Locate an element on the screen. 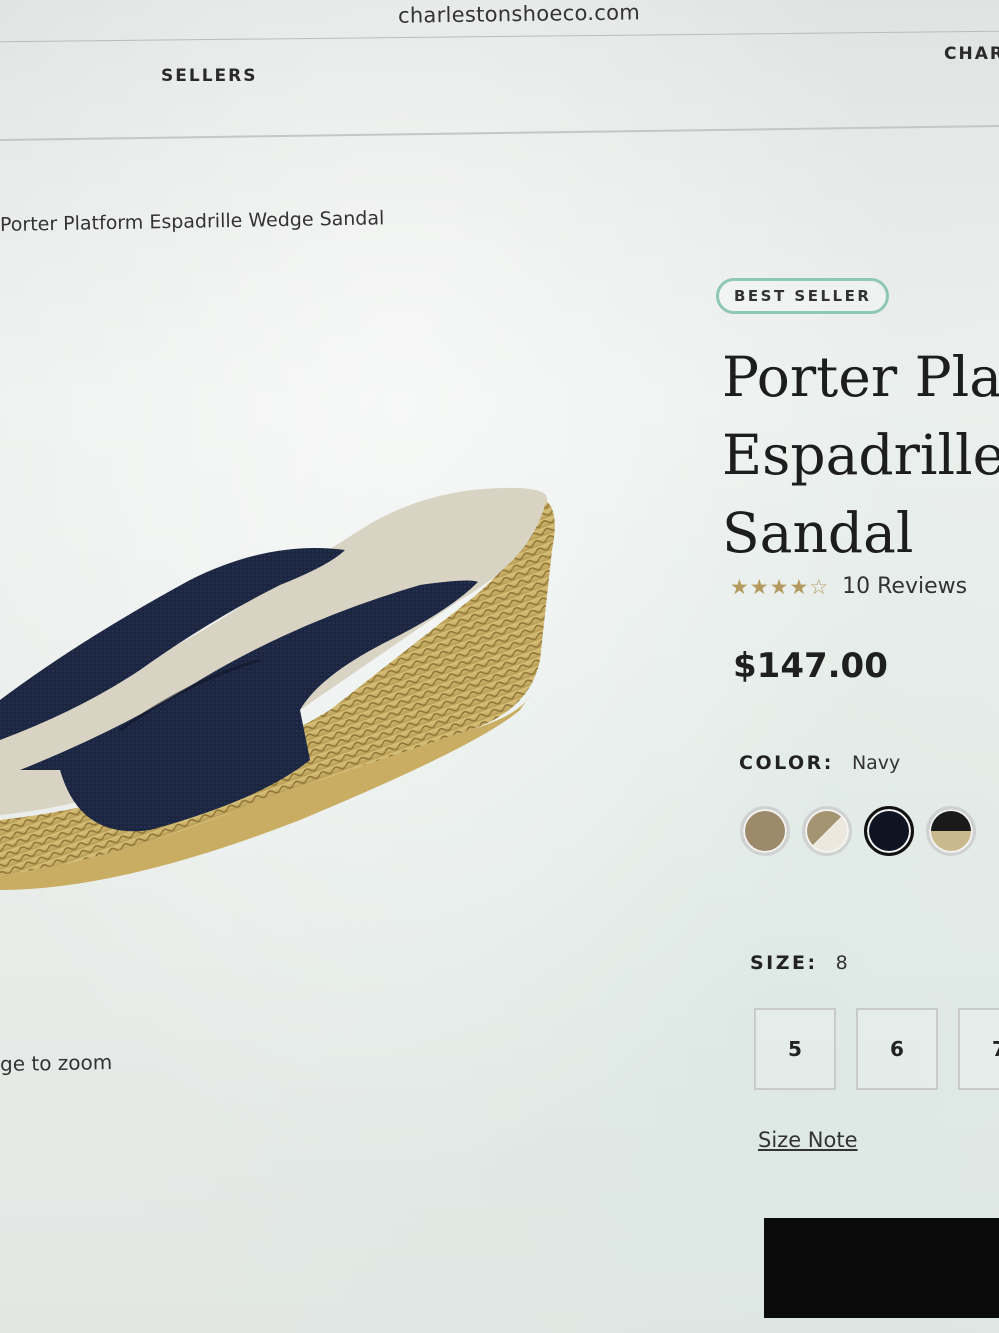 The height and width of the screenshot is (1333, 999). nav-best-sellers: SELLERS is located at coordinates (209, 76).